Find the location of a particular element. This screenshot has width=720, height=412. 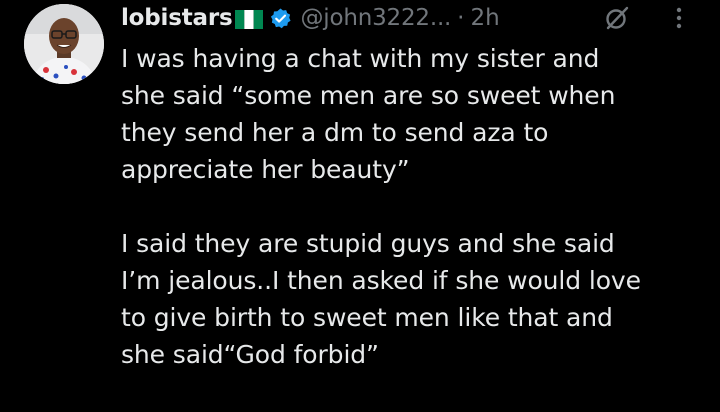

tweet-line: appreciate her beauty” is located at coordinates (265, 169).